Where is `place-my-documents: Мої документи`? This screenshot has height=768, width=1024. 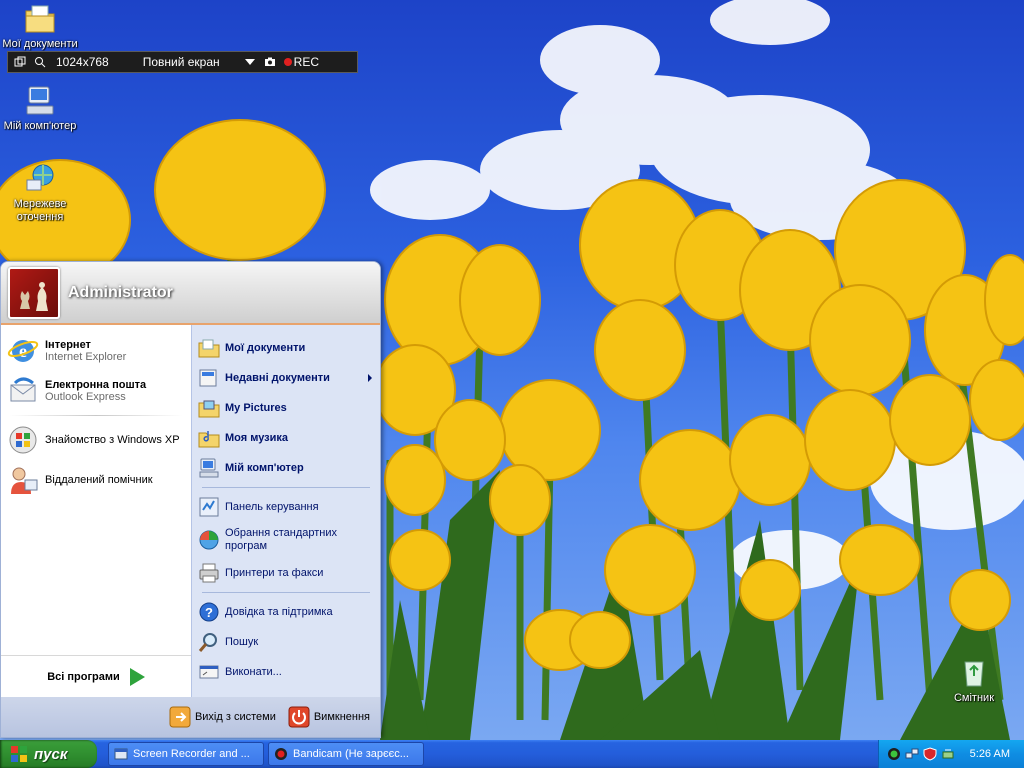
place-my-documents: Мої документи is located at coordinates (286, 348).